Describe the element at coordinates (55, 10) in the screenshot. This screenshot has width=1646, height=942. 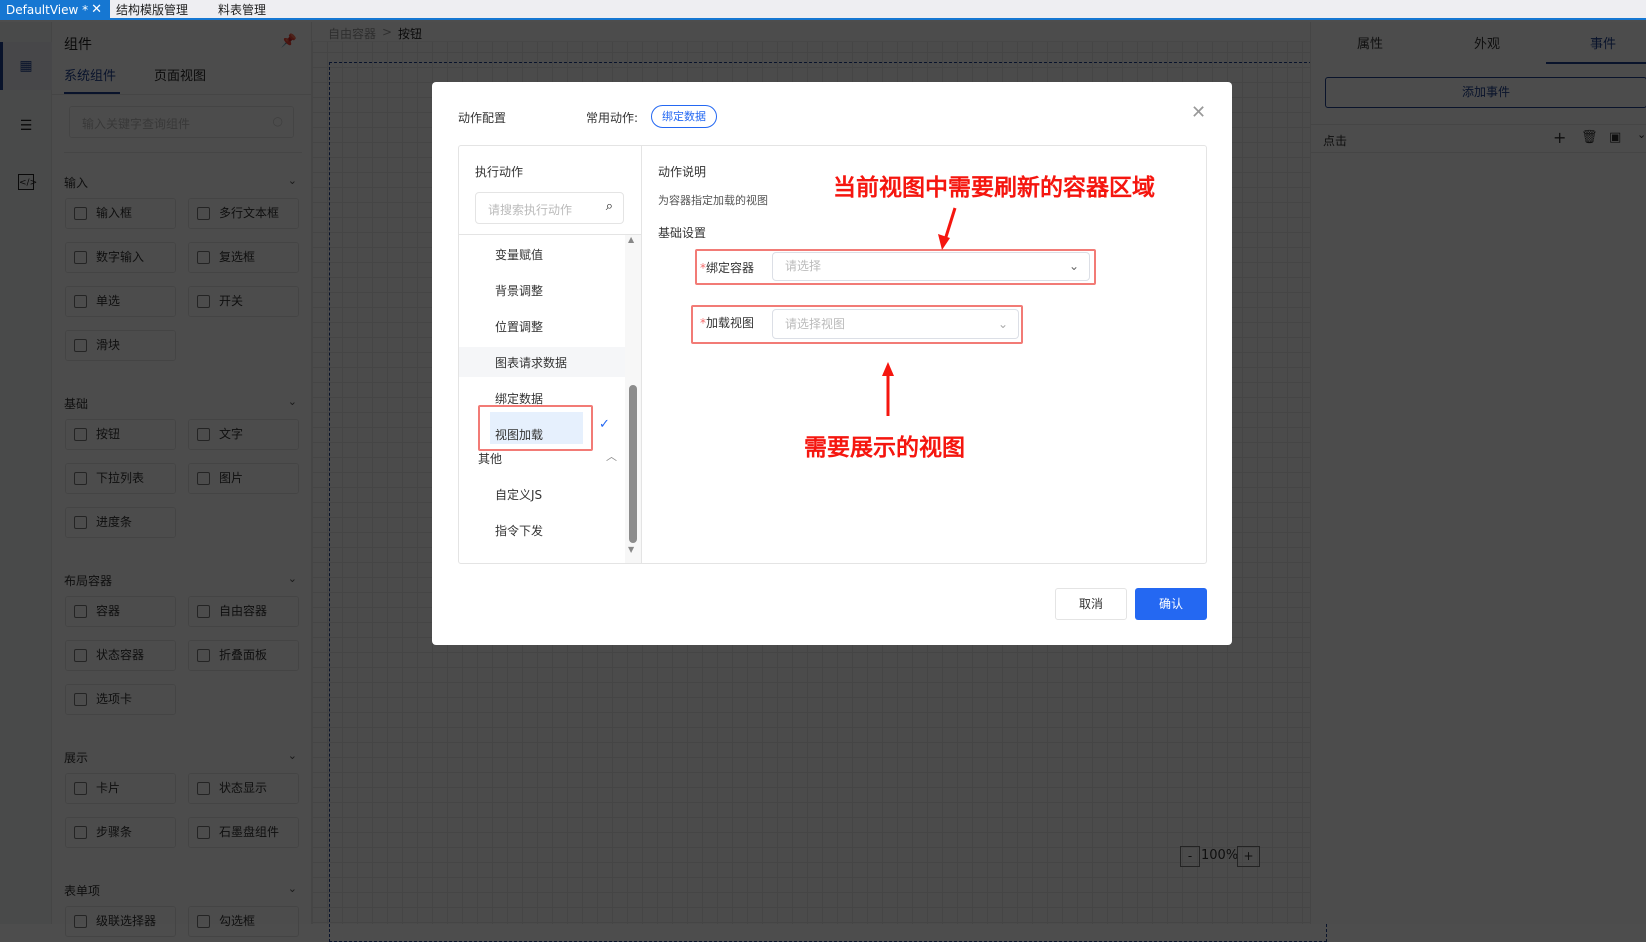
I see `tab-default-view: DefaultView * ✕` at that location.